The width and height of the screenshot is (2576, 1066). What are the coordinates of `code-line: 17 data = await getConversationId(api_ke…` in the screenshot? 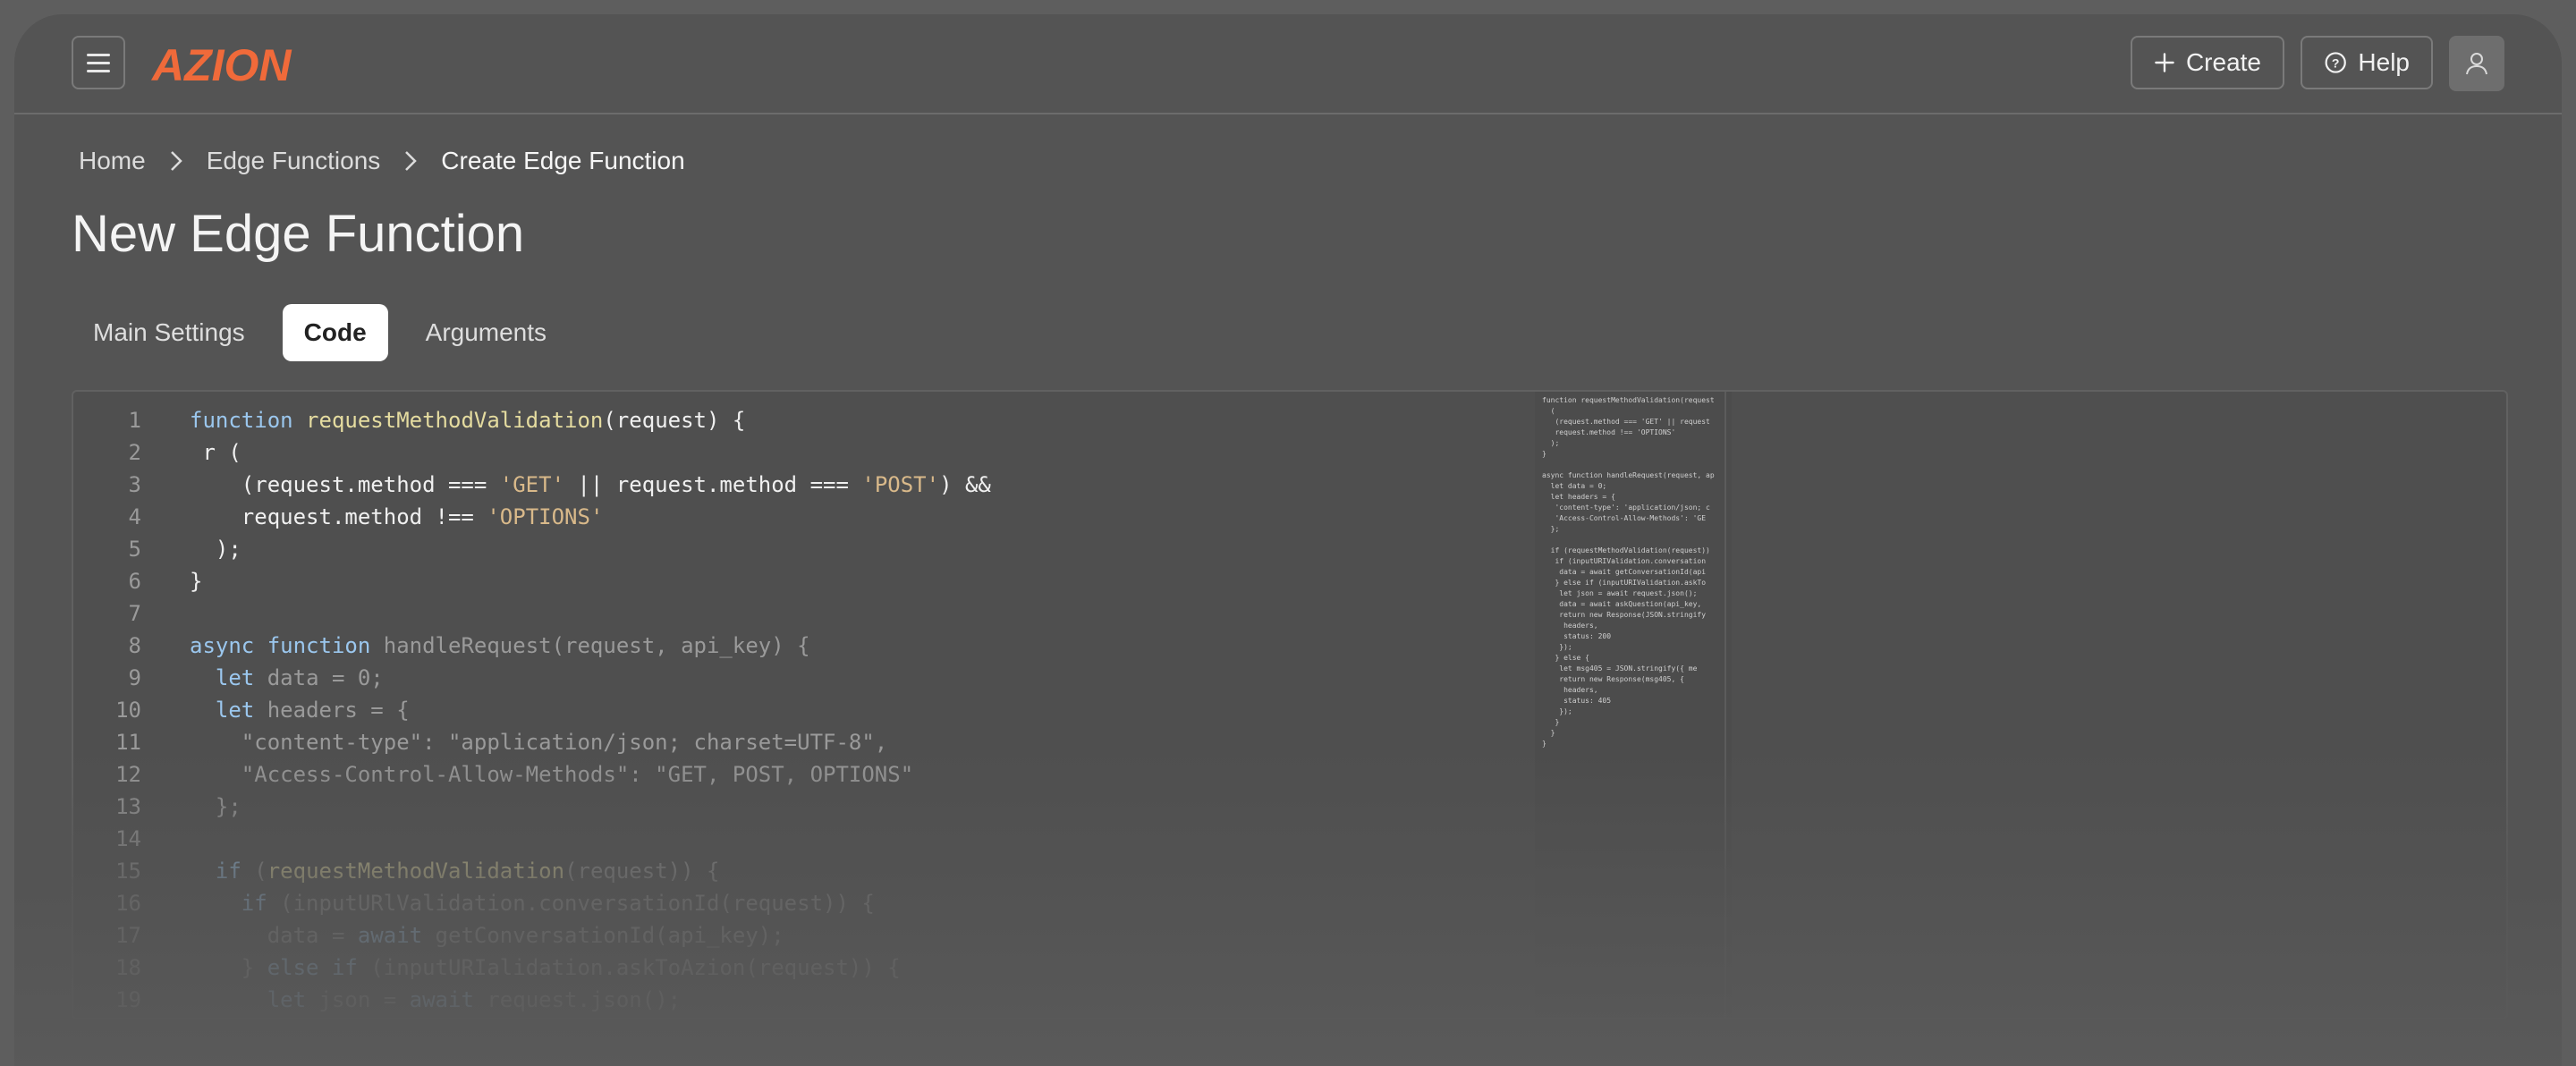 It's located at (532, 935).